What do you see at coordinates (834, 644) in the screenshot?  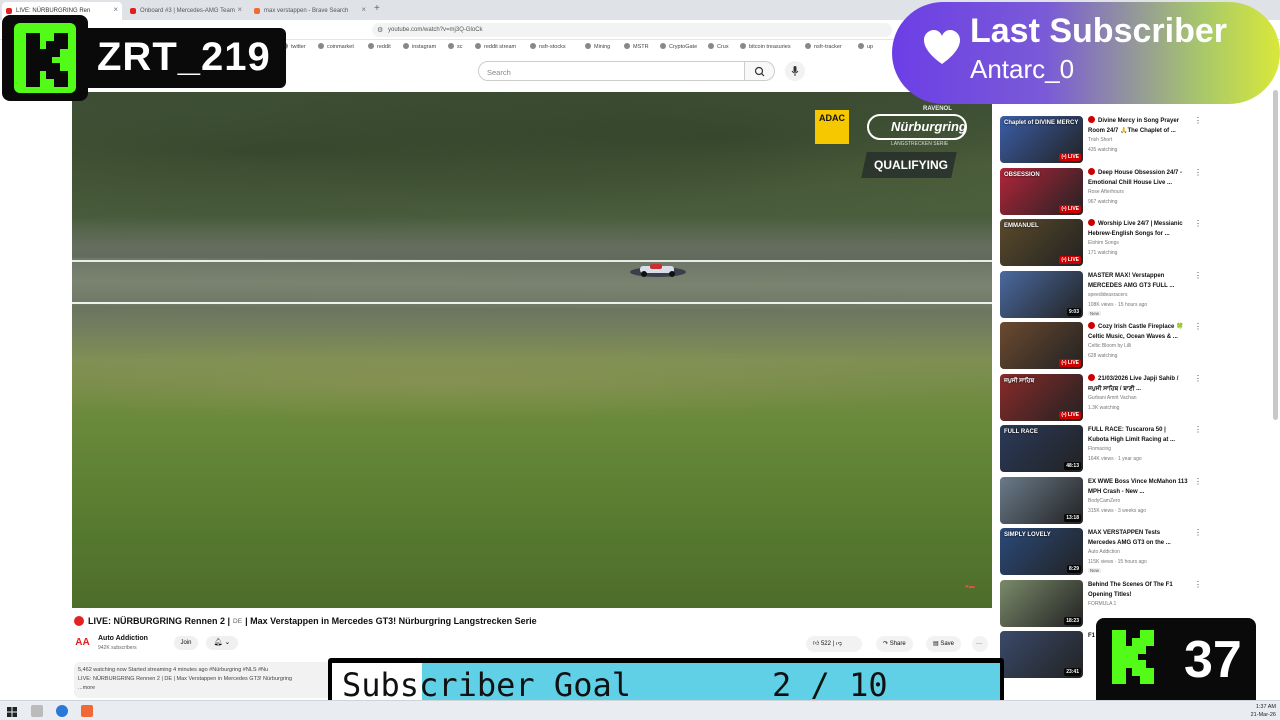 I see `like-button: 👍︎ 522 | 👎︎` at bounding box center [834, 644].